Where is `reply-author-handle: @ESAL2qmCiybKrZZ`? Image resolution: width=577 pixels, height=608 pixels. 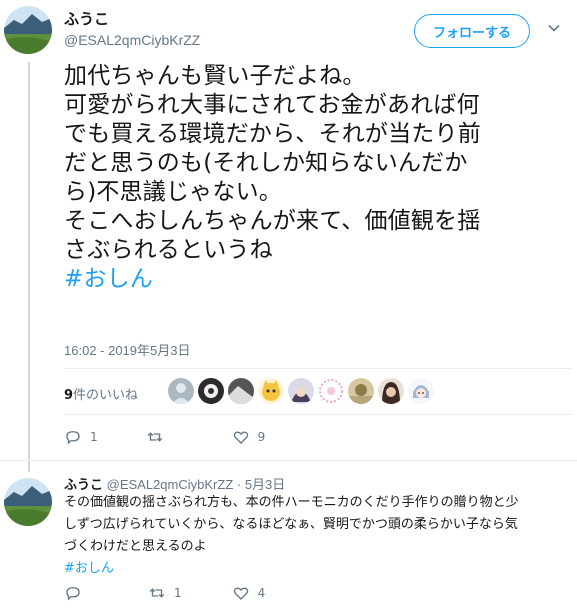
reply-author-handle: @ESAL2qmCiybKrZZ is located at coordinates (170, 484).